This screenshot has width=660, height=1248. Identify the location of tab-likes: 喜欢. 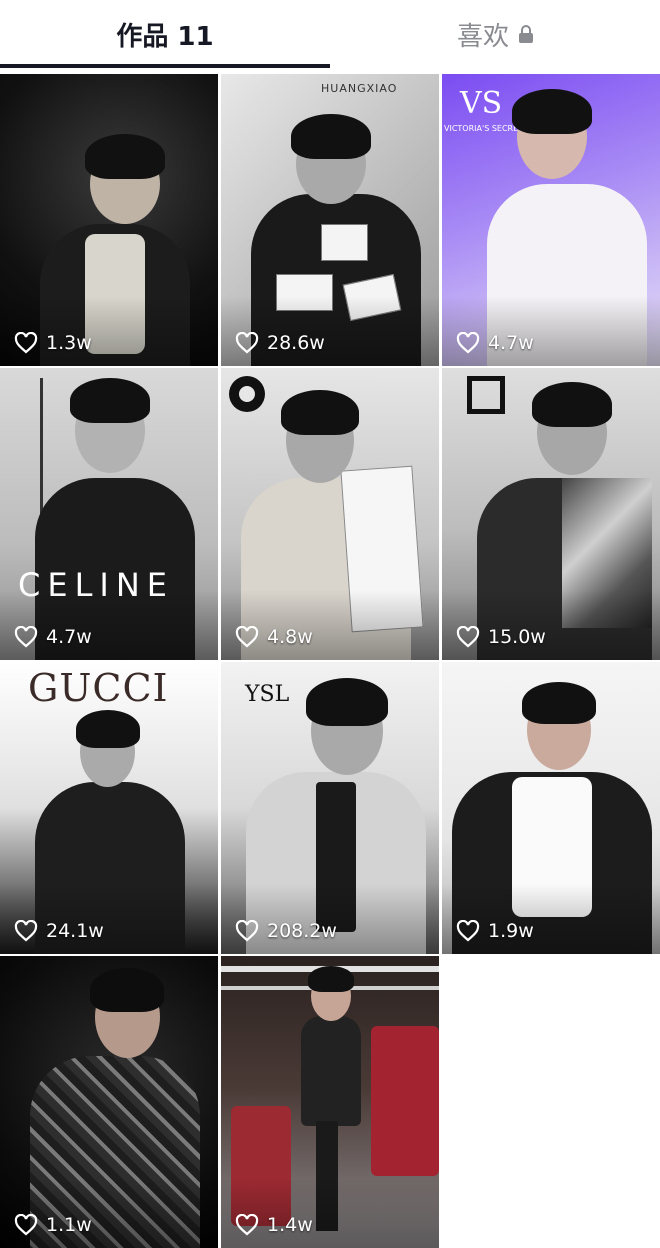
(495, 34).